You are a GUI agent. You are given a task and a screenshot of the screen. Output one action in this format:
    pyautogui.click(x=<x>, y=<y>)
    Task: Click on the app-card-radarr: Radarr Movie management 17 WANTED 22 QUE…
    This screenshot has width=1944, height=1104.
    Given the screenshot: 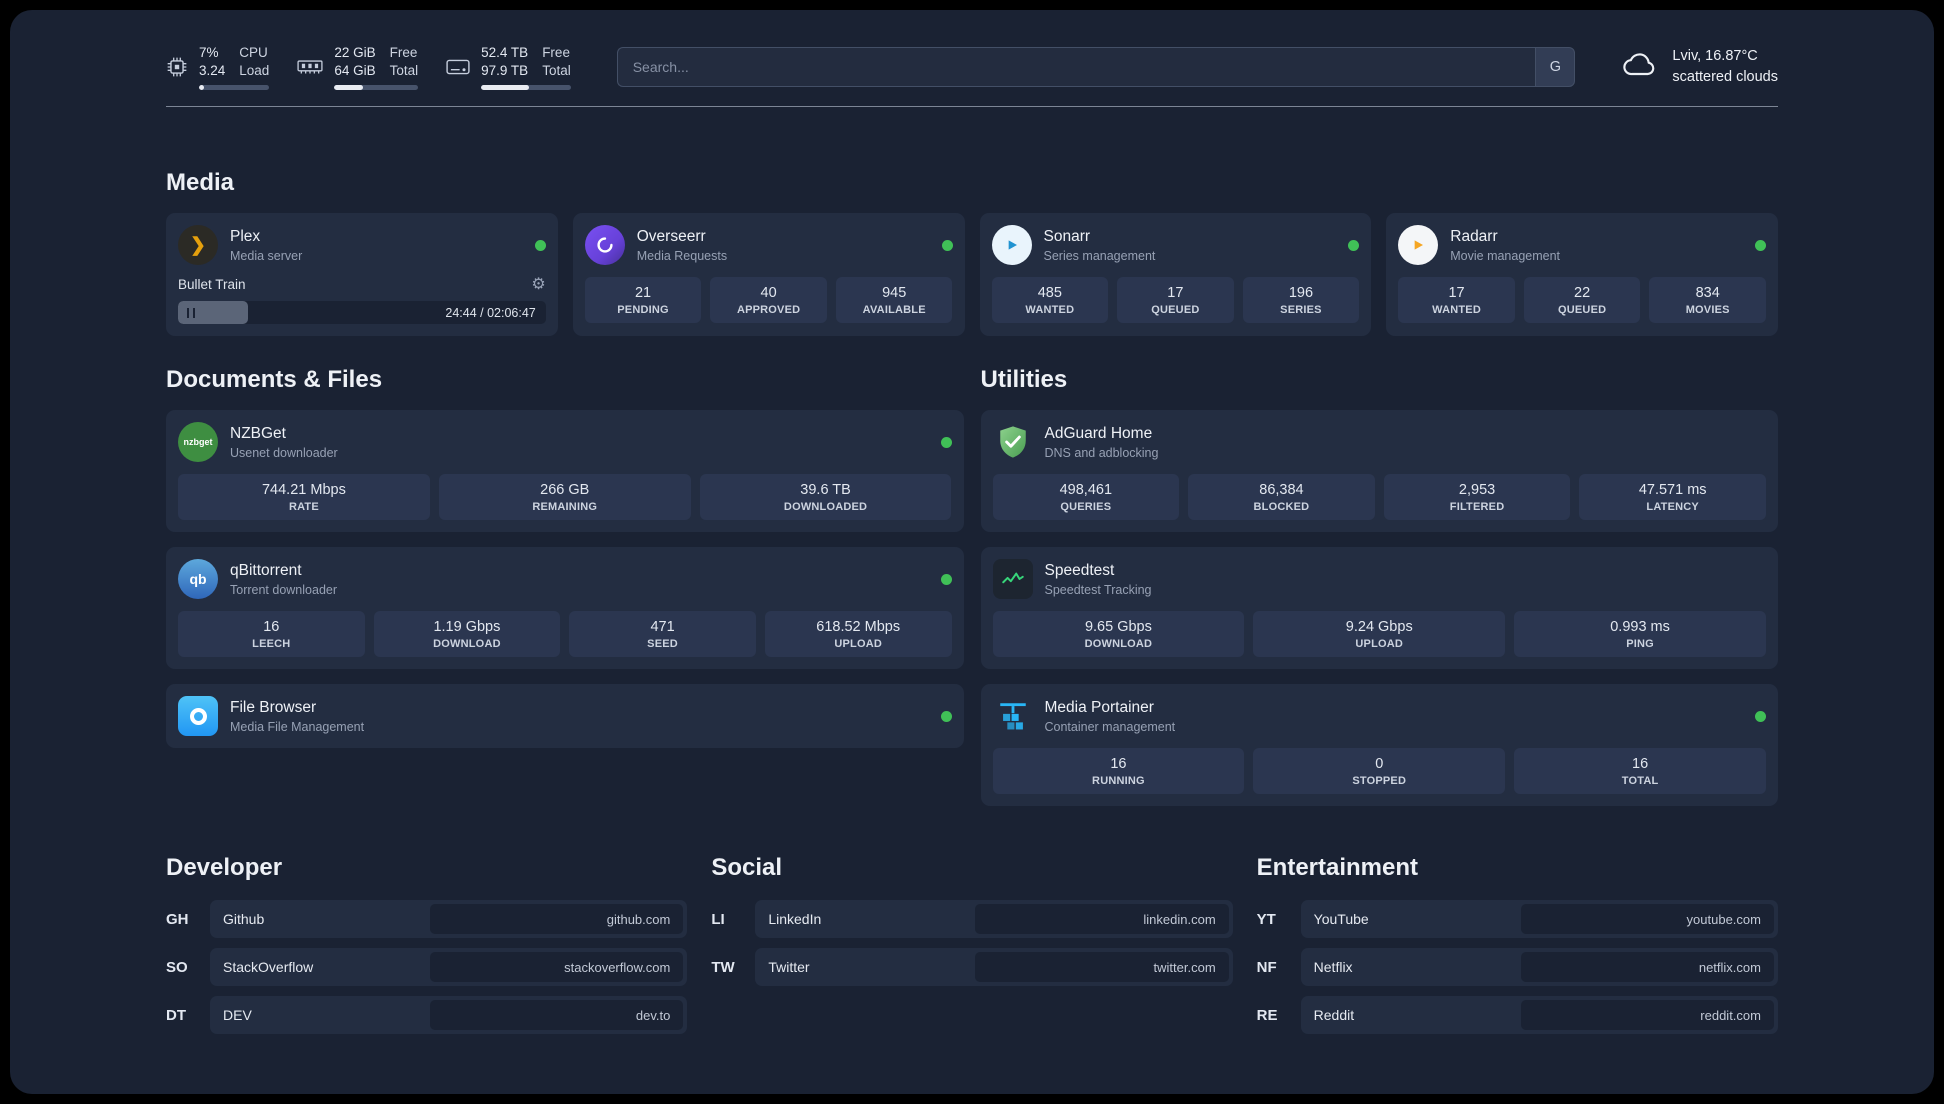 What is the action you would take?
    pyautogui.click(x=1582, y=274)
    